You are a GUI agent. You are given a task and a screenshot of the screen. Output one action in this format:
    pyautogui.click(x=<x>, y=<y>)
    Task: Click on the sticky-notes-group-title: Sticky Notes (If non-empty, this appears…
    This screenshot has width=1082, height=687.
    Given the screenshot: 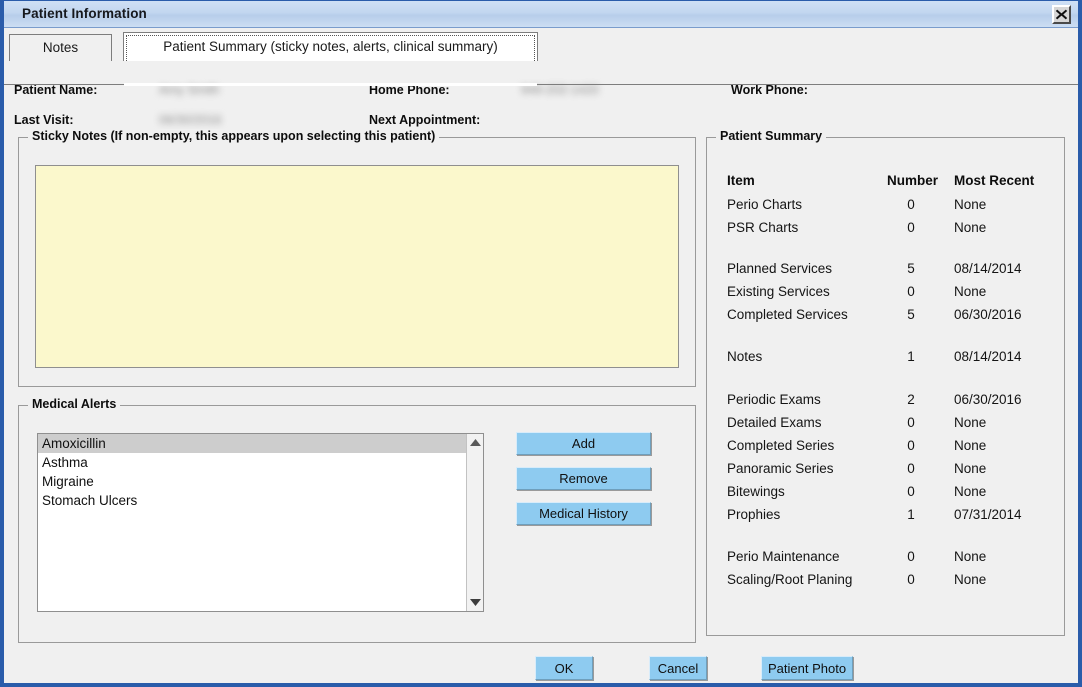 What is the action you would take?
    pyautogui.click(x=234, y=136)
    